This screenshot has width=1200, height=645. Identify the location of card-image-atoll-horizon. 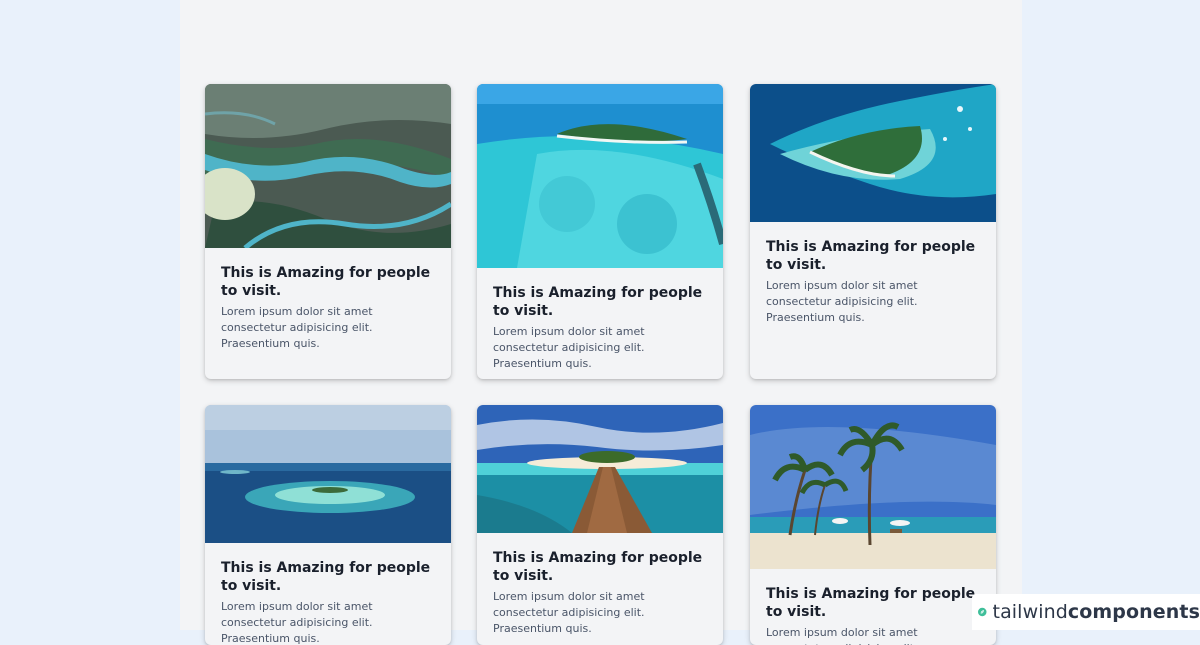
(328, 474).